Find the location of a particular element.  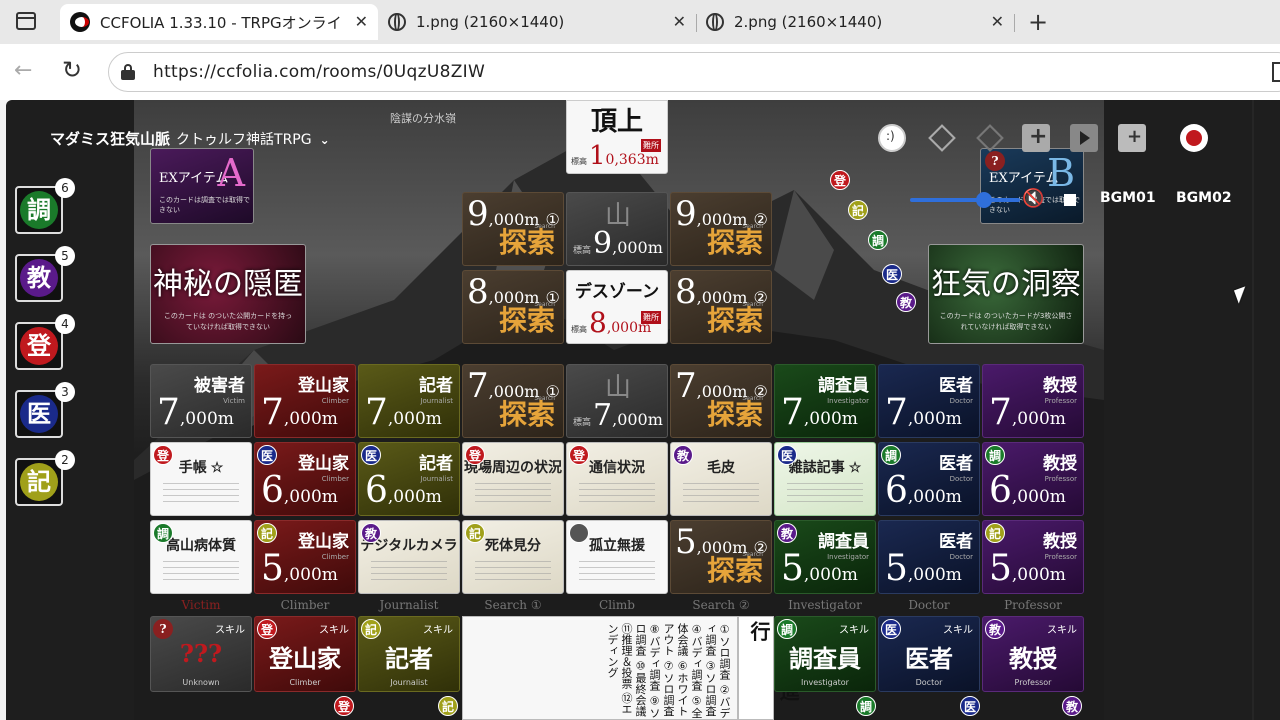

token-climb: 登 4 is located at coordinates (45, 342).